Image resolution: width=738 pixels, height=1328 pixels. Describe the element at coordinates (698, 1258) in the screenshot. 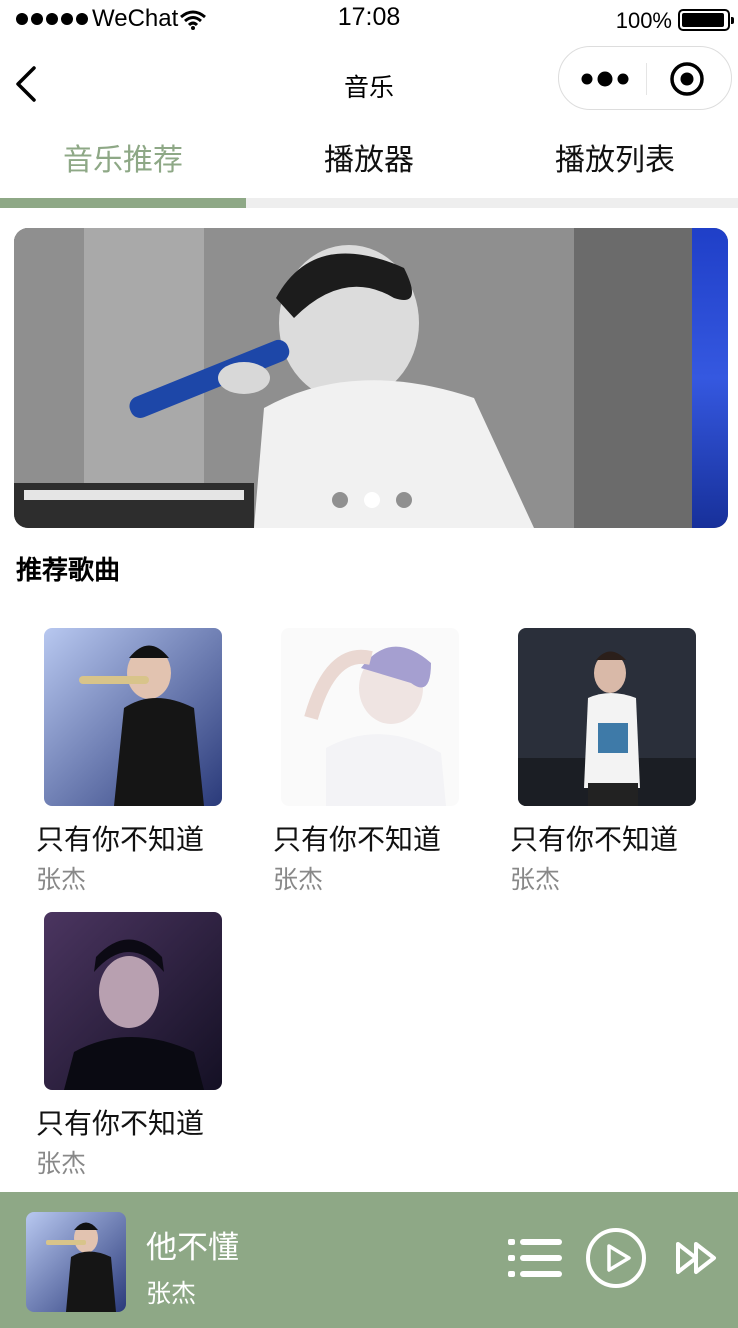

I see `next-icon` at that location.